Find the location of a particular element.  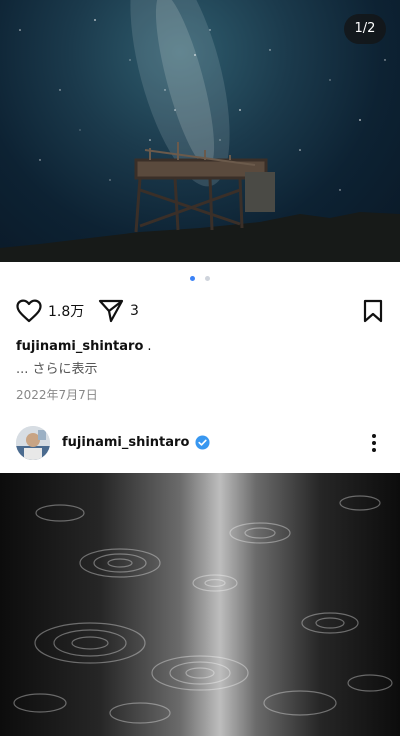

post-header: fujinami_shintaro is located at coordinates (200, 443).